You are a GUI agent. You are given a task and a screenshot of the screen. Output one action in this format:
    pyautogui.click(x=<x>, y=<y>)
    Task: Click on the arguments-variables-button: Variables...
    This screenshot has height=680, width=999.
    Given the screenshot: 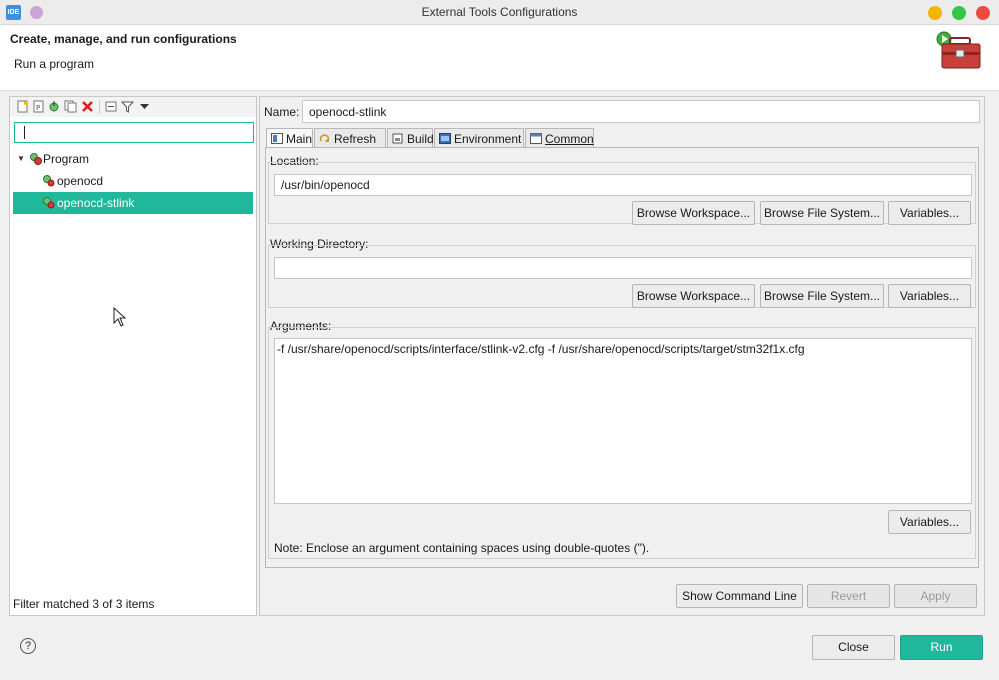 What is the action you would take?
    pyautogui.click(x=929, y=522)
    